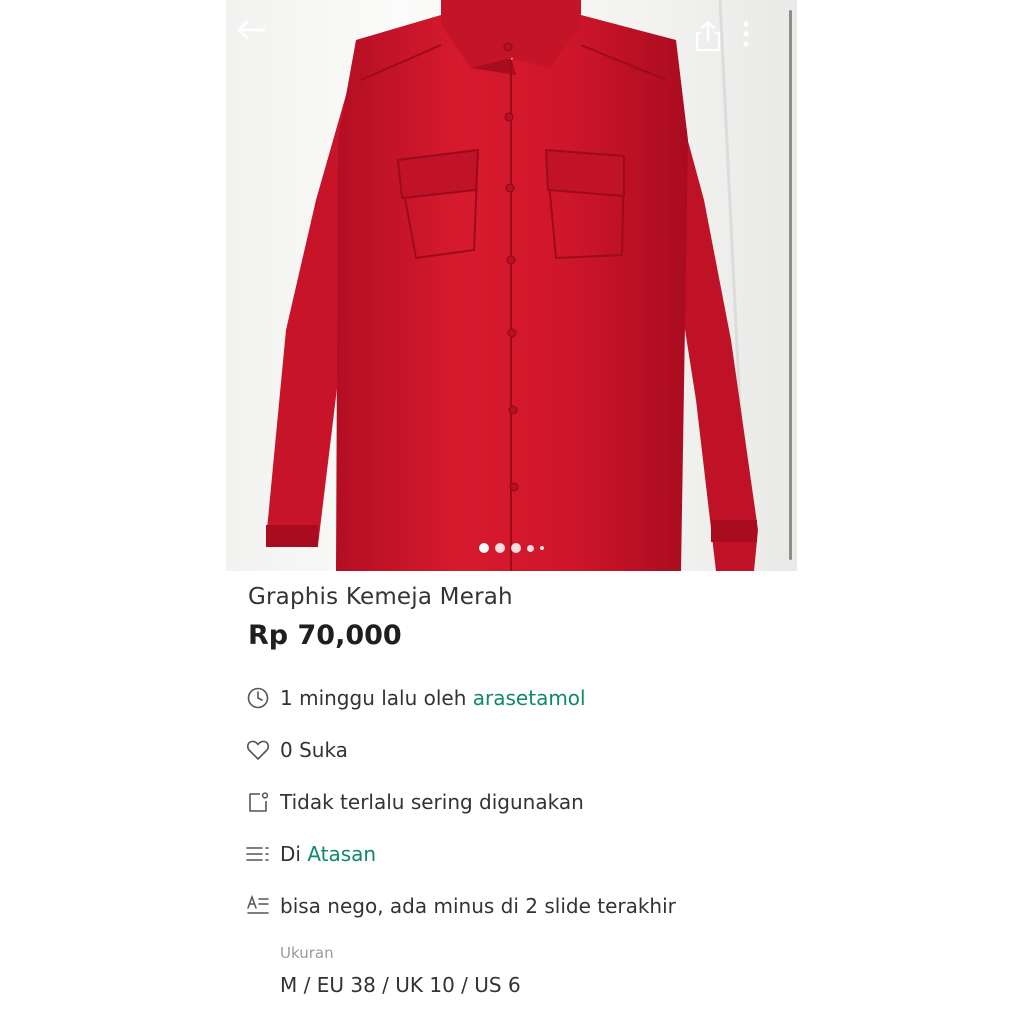 This screenshot has height=1024, width=1024. Describe the element at coordinates (478, 906) in the screenshot. I see `description-text: bisa nego, ada minus di 2 slide terakhir` at that location.